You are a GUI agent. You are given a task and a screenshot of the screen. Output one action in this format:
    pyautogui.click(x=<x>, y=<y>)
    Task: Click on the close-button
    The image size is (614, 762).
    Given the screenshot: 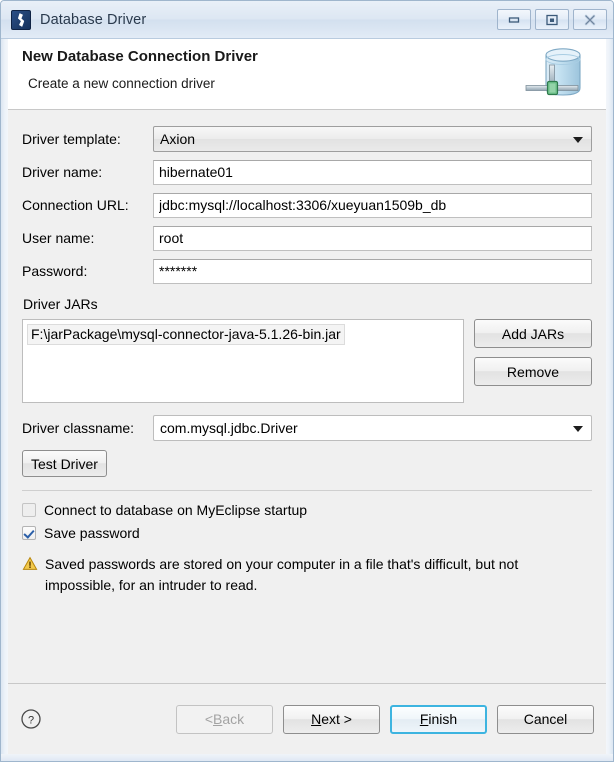 What is the action you would take?
    pyautogui.click(x=590, y=19)
    